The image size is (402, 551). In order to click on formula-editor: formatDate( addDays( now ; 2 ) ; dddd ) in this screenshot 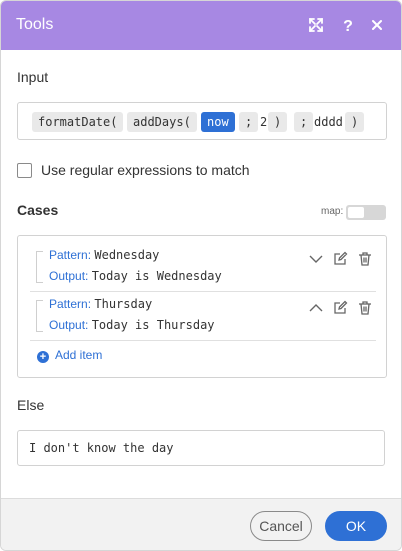, I will do `click(202, 121)`.